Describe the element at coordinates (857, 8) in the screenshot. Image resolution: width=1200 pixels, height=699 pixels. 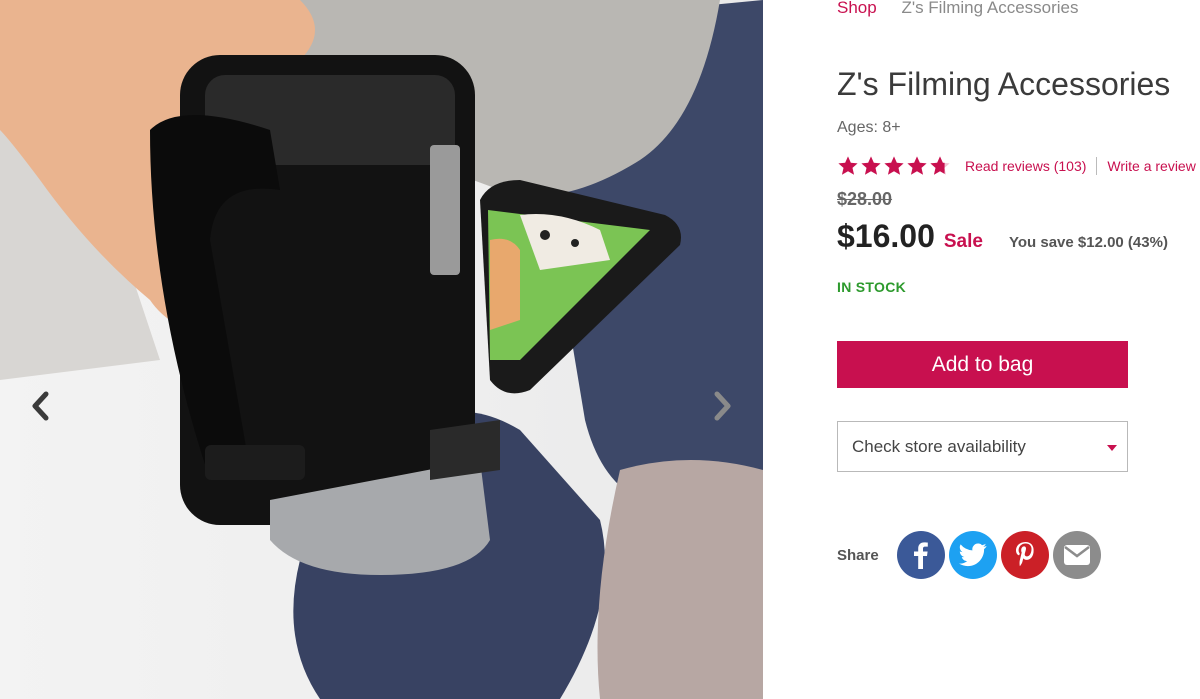
I see `breadcrumb-shop-link: Shop` at that location.